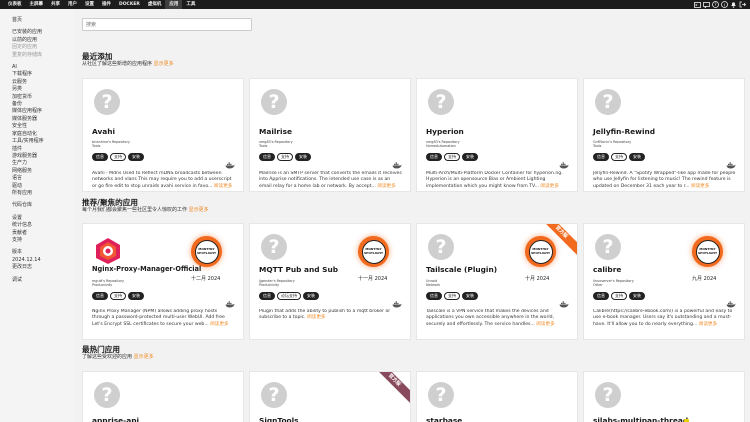 The width and height of the screenshot is (750, 422). What do you see at coordinates (43, 280) in the screenshot?
I see `sidebar-item: 调试` at bounding box center [43, 280].